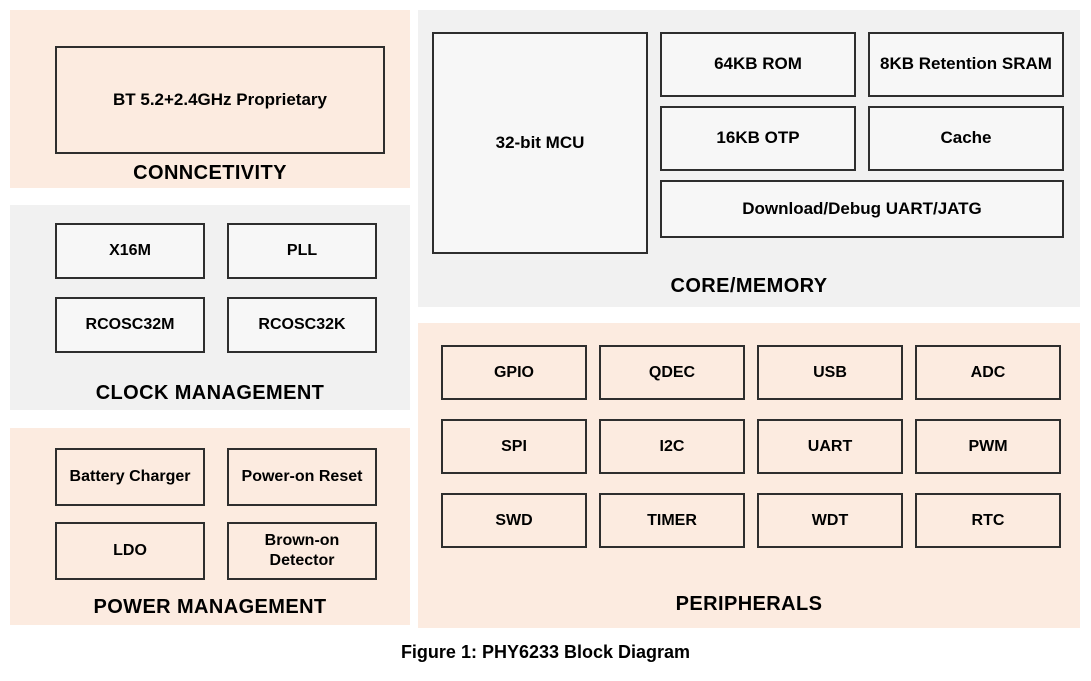  What do you see at coordinates (514, 446) in the screenshot?
I see `block-spi: SPI` at bounding box center [514, 446].